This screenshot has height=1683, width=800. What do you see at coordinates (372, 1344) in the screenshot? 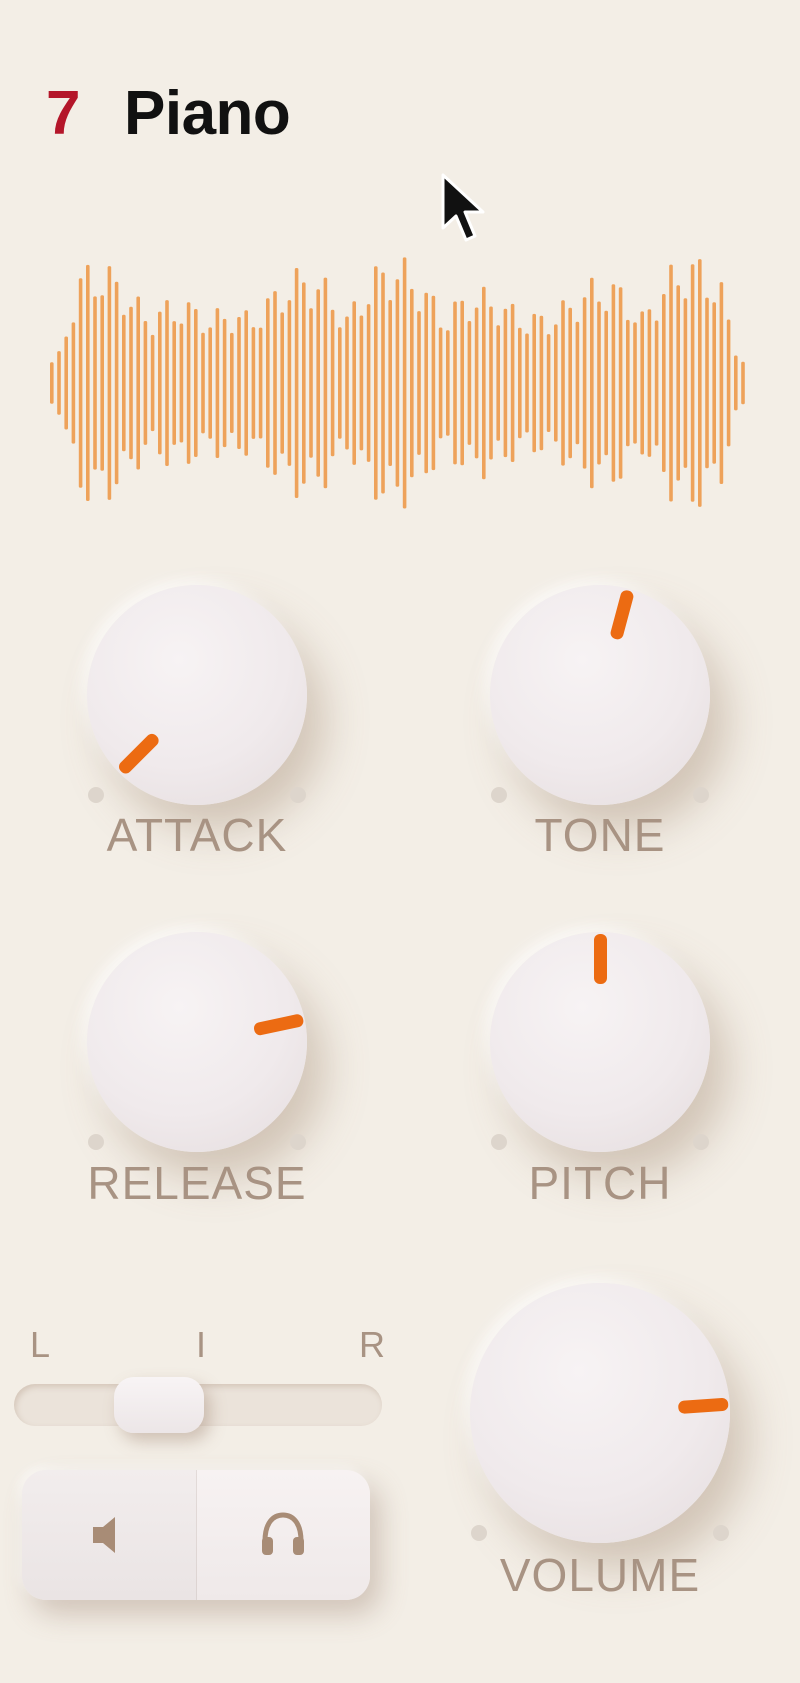
I see `pan-right-label: R` at bounding box center [372, 1344].